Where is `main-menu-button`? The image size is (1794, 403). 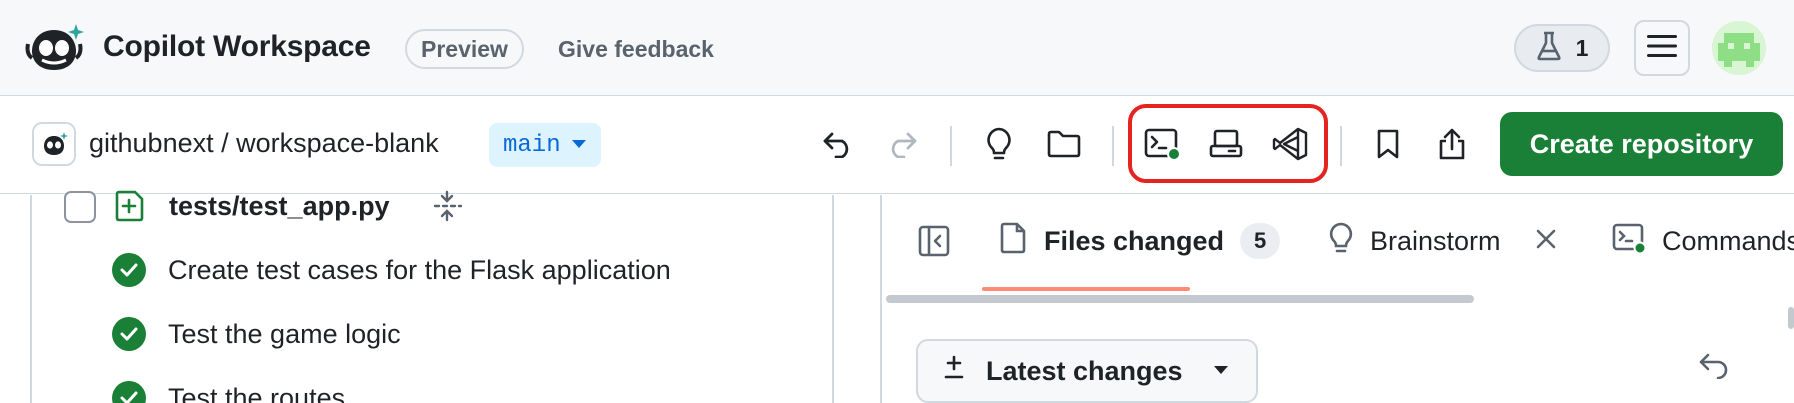 main-menu-button is located at coordinates (1662, 48).